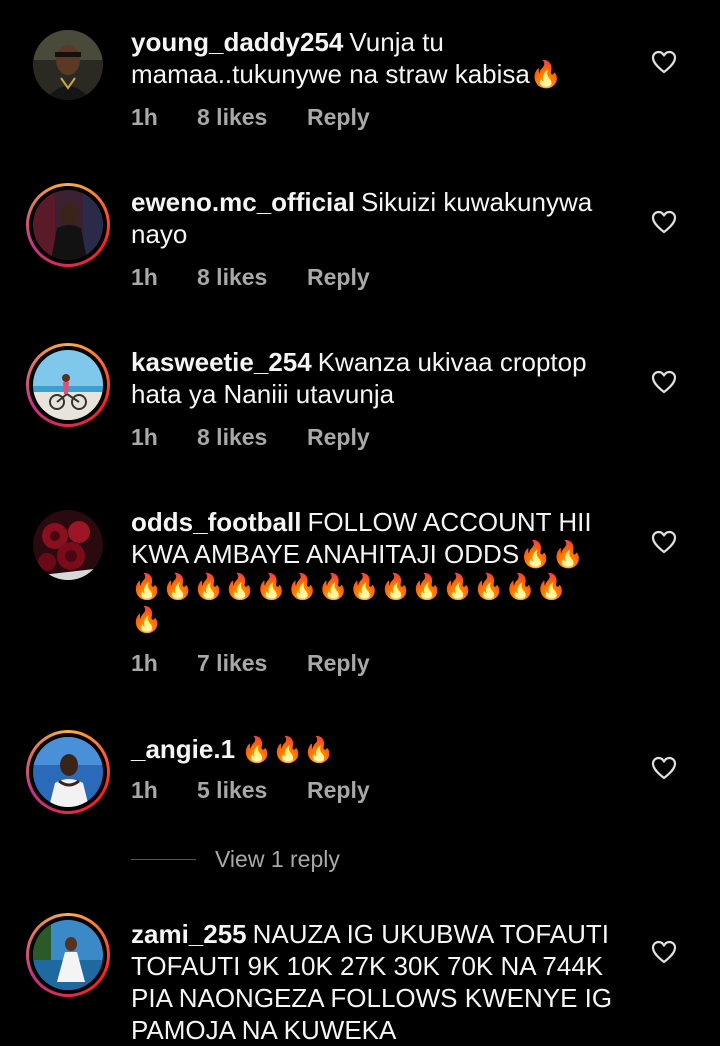 This screenshot has width=720, height=1046. I want to click on comment-meta: 1h 5 likes Reply, so click(250, 790).